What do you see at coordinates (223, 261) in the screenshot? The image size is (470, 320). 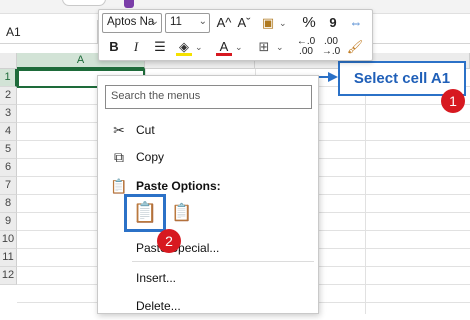 I see `menu-separator` at bounding box center [223, 261].